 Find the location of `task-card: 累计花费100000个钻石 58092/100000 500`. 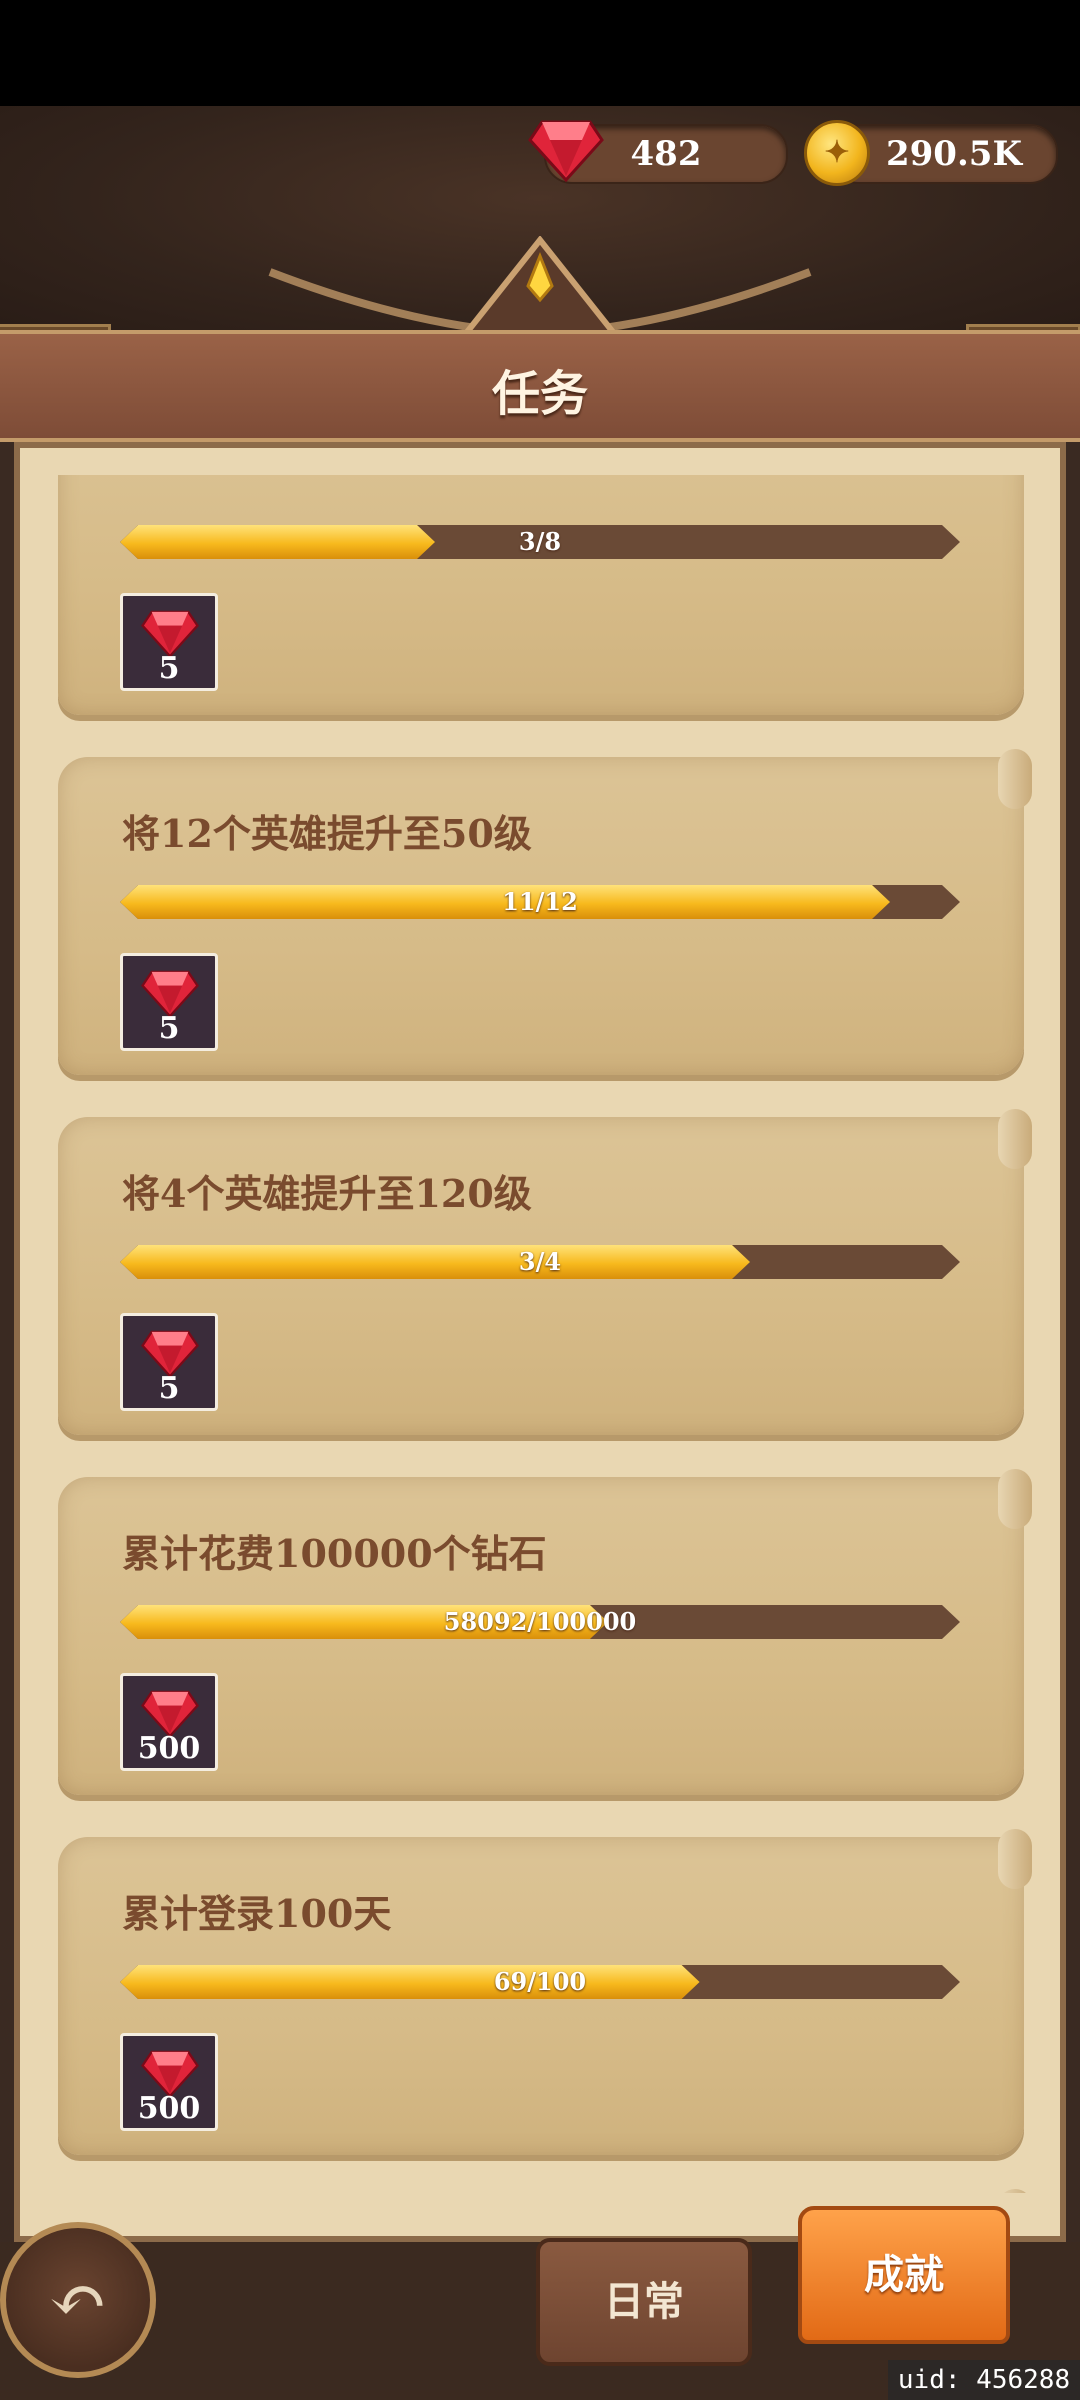

task-card: 累计花费100000个钻石 58092/100000 500 is located at coordinates (545, 1632).